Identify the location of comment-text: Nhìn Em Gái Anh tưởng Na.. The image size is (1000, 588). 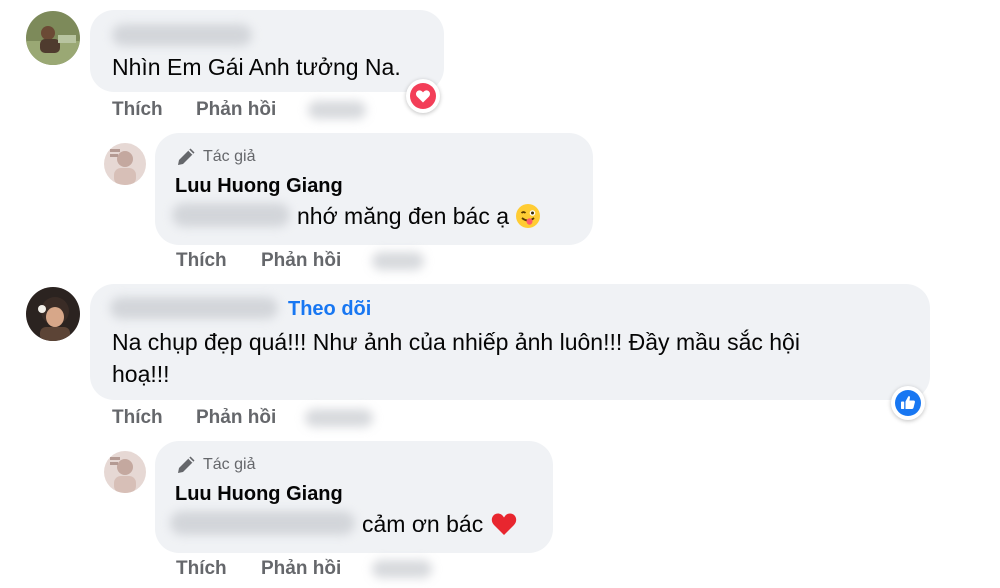
(256, 67).